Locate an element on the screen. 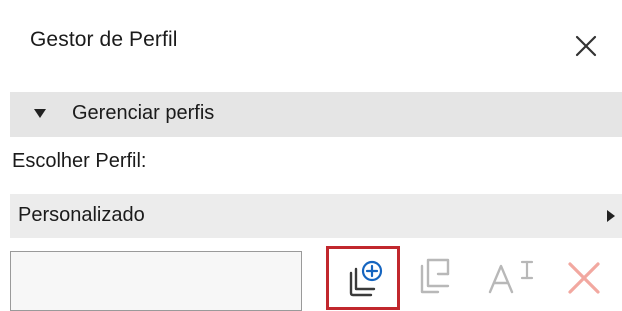  delete-profile-button is located at coordinates (584, 278).